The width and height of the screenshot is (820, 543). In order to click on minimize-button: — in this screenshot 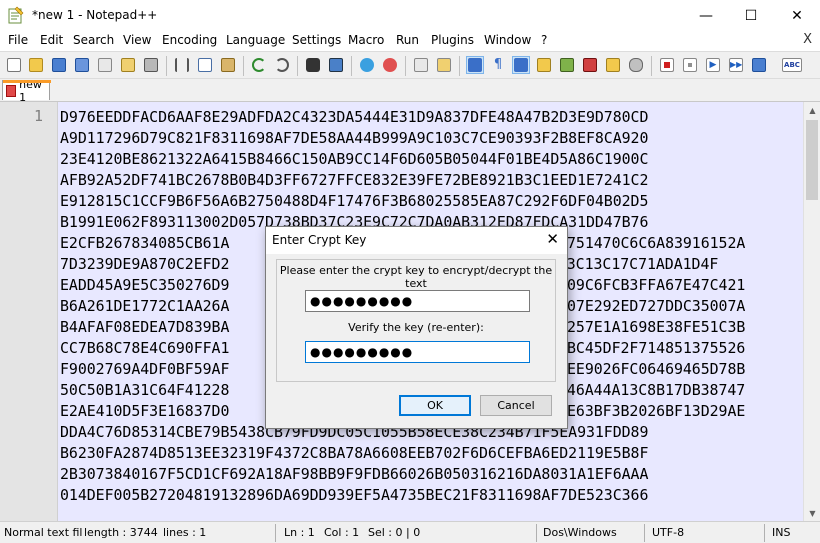, I will do `click(706, 15)`.